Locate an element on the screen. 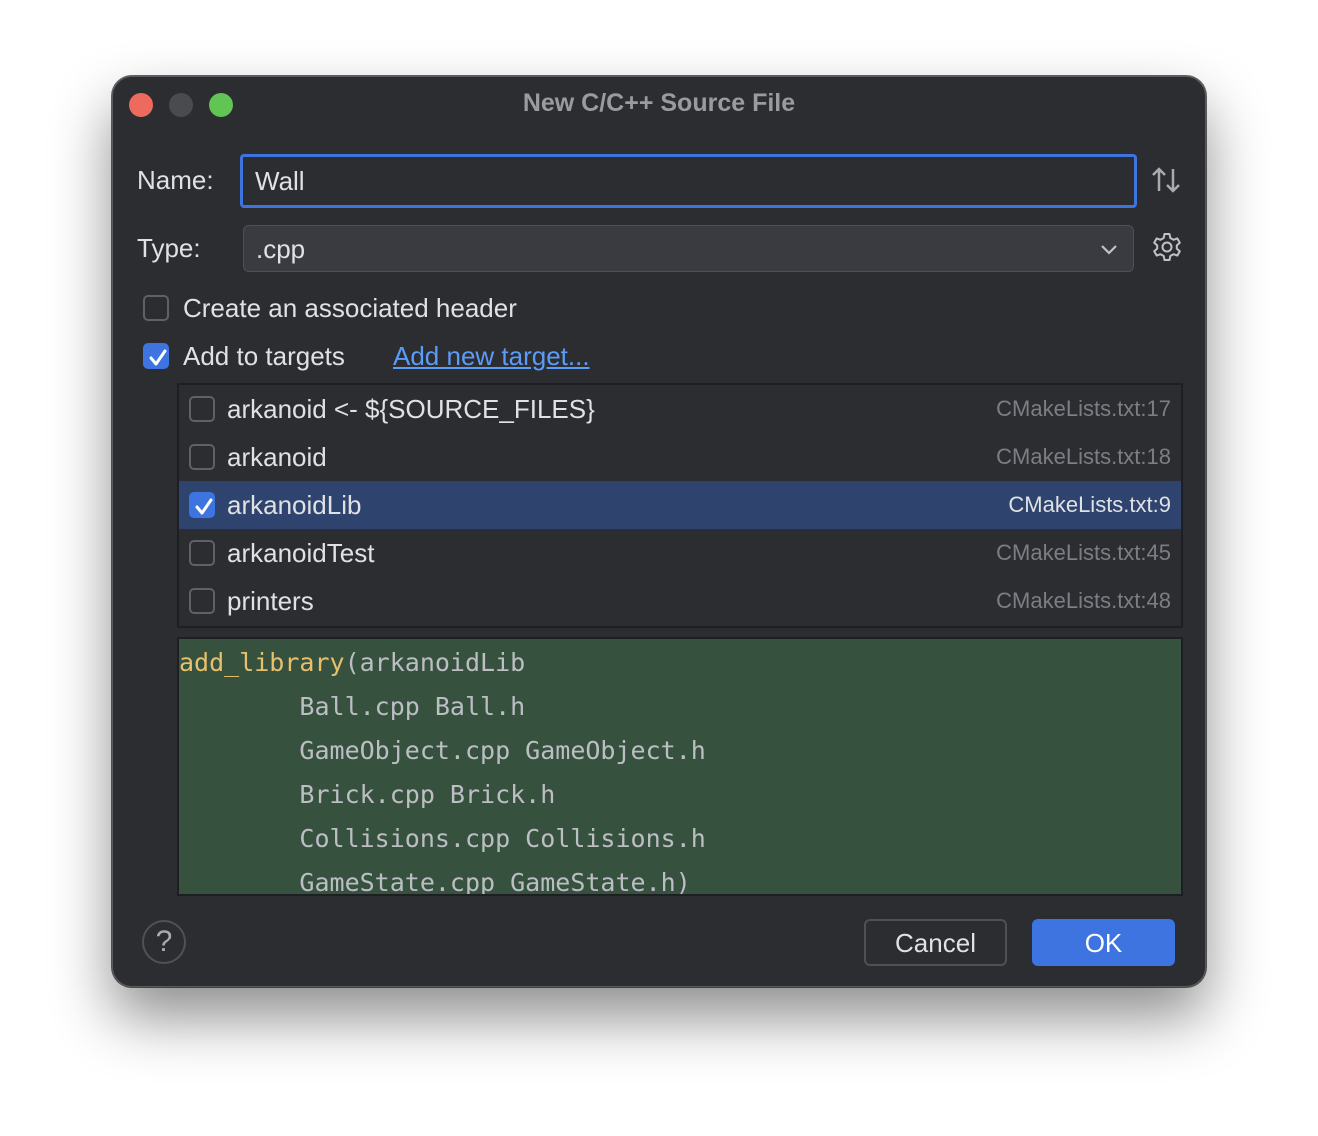 The image size is (1318, 1136). add-to-targets-checkbox is located at coordinates (156, 356).